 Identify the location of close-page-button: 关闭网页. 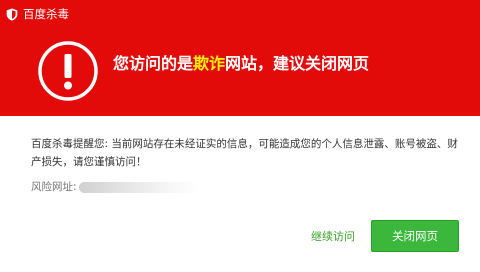
(415, 236).